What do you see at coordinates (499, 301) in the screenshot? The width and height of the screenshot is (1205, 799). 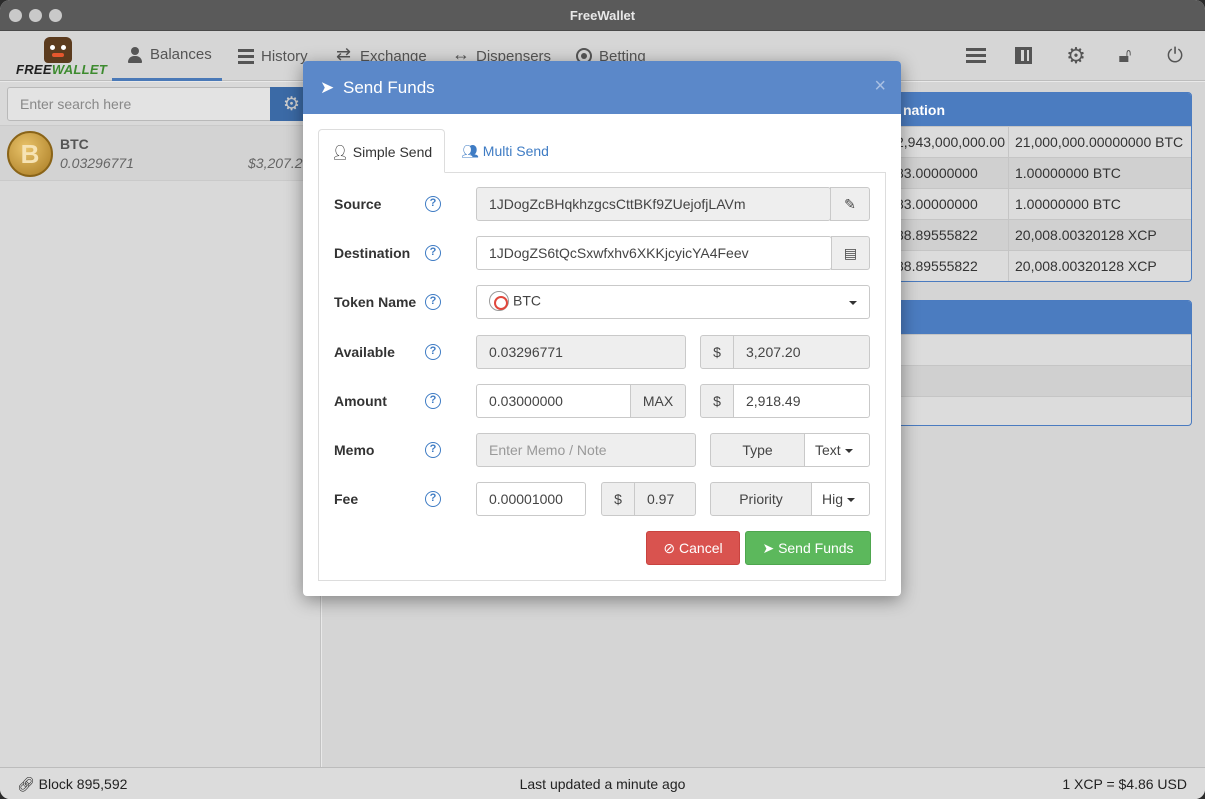 I see `token-logo-icon` at bounding box center [499, 301].